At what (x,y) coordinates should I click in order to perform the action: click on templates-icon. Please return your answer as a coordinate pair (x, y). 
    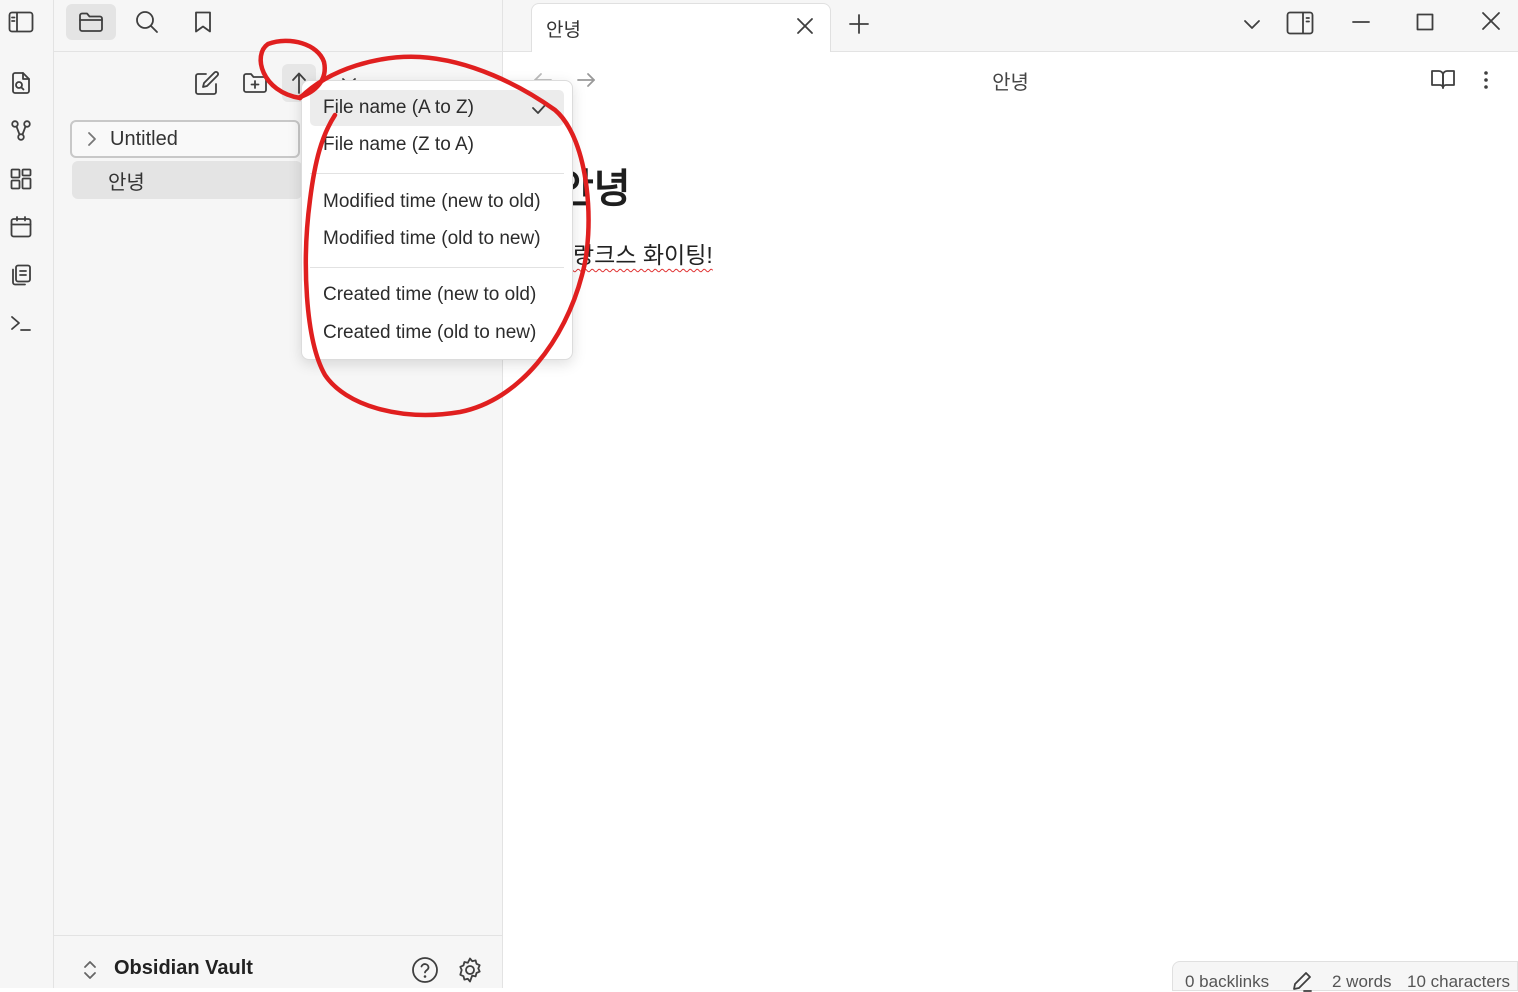
    Looking at the image, I should click on (21, 275).